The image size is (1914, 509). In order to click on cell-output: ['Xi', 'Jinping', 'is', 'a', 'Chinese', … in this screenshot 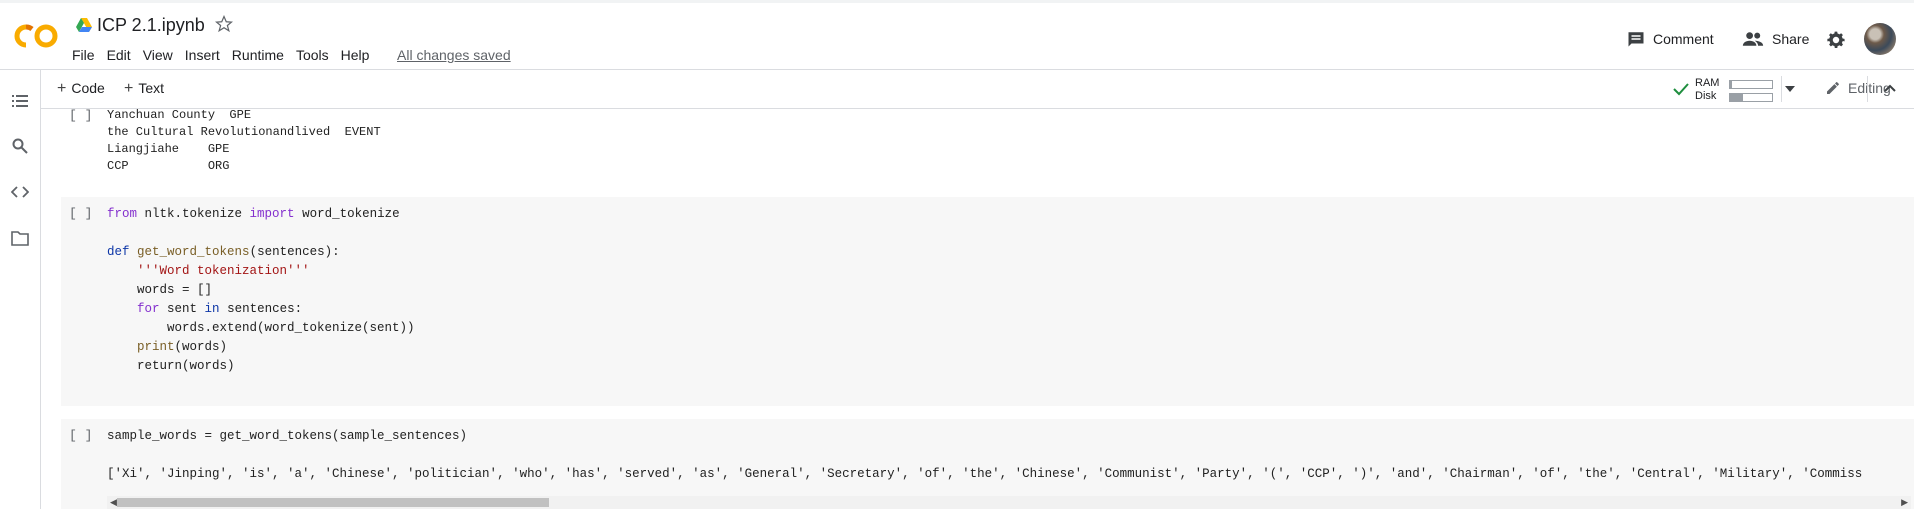, I will do `click(985, 474)`.